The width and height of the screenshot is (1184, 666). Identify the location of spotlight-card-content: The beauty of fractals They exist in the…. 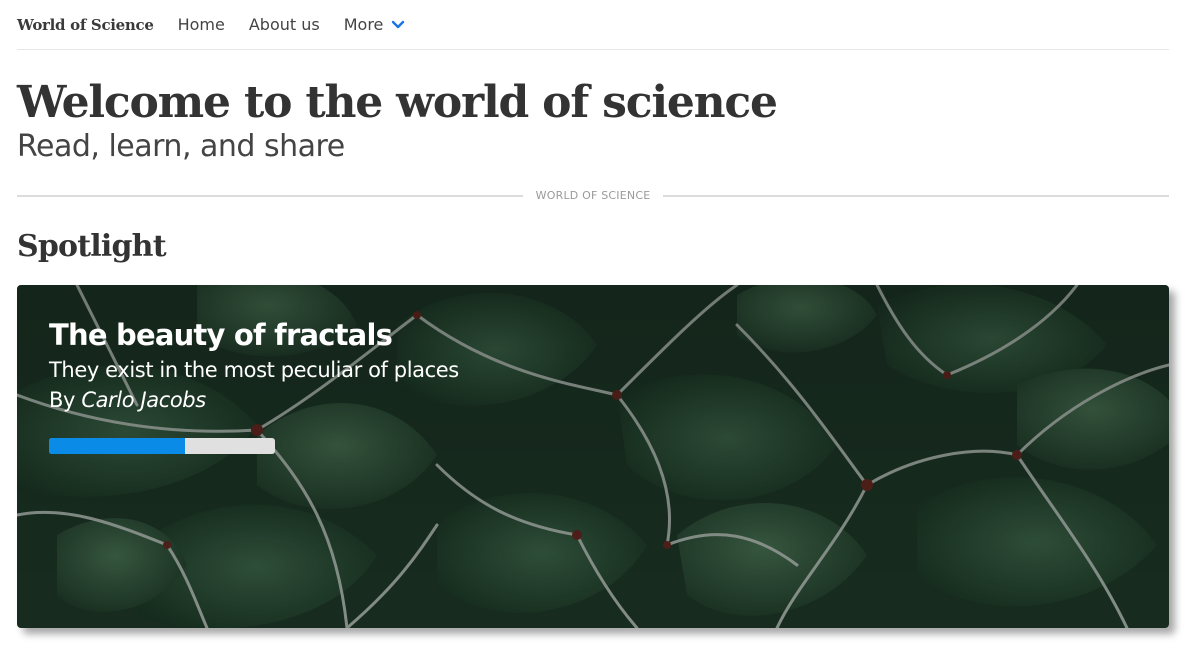
(254, 384).